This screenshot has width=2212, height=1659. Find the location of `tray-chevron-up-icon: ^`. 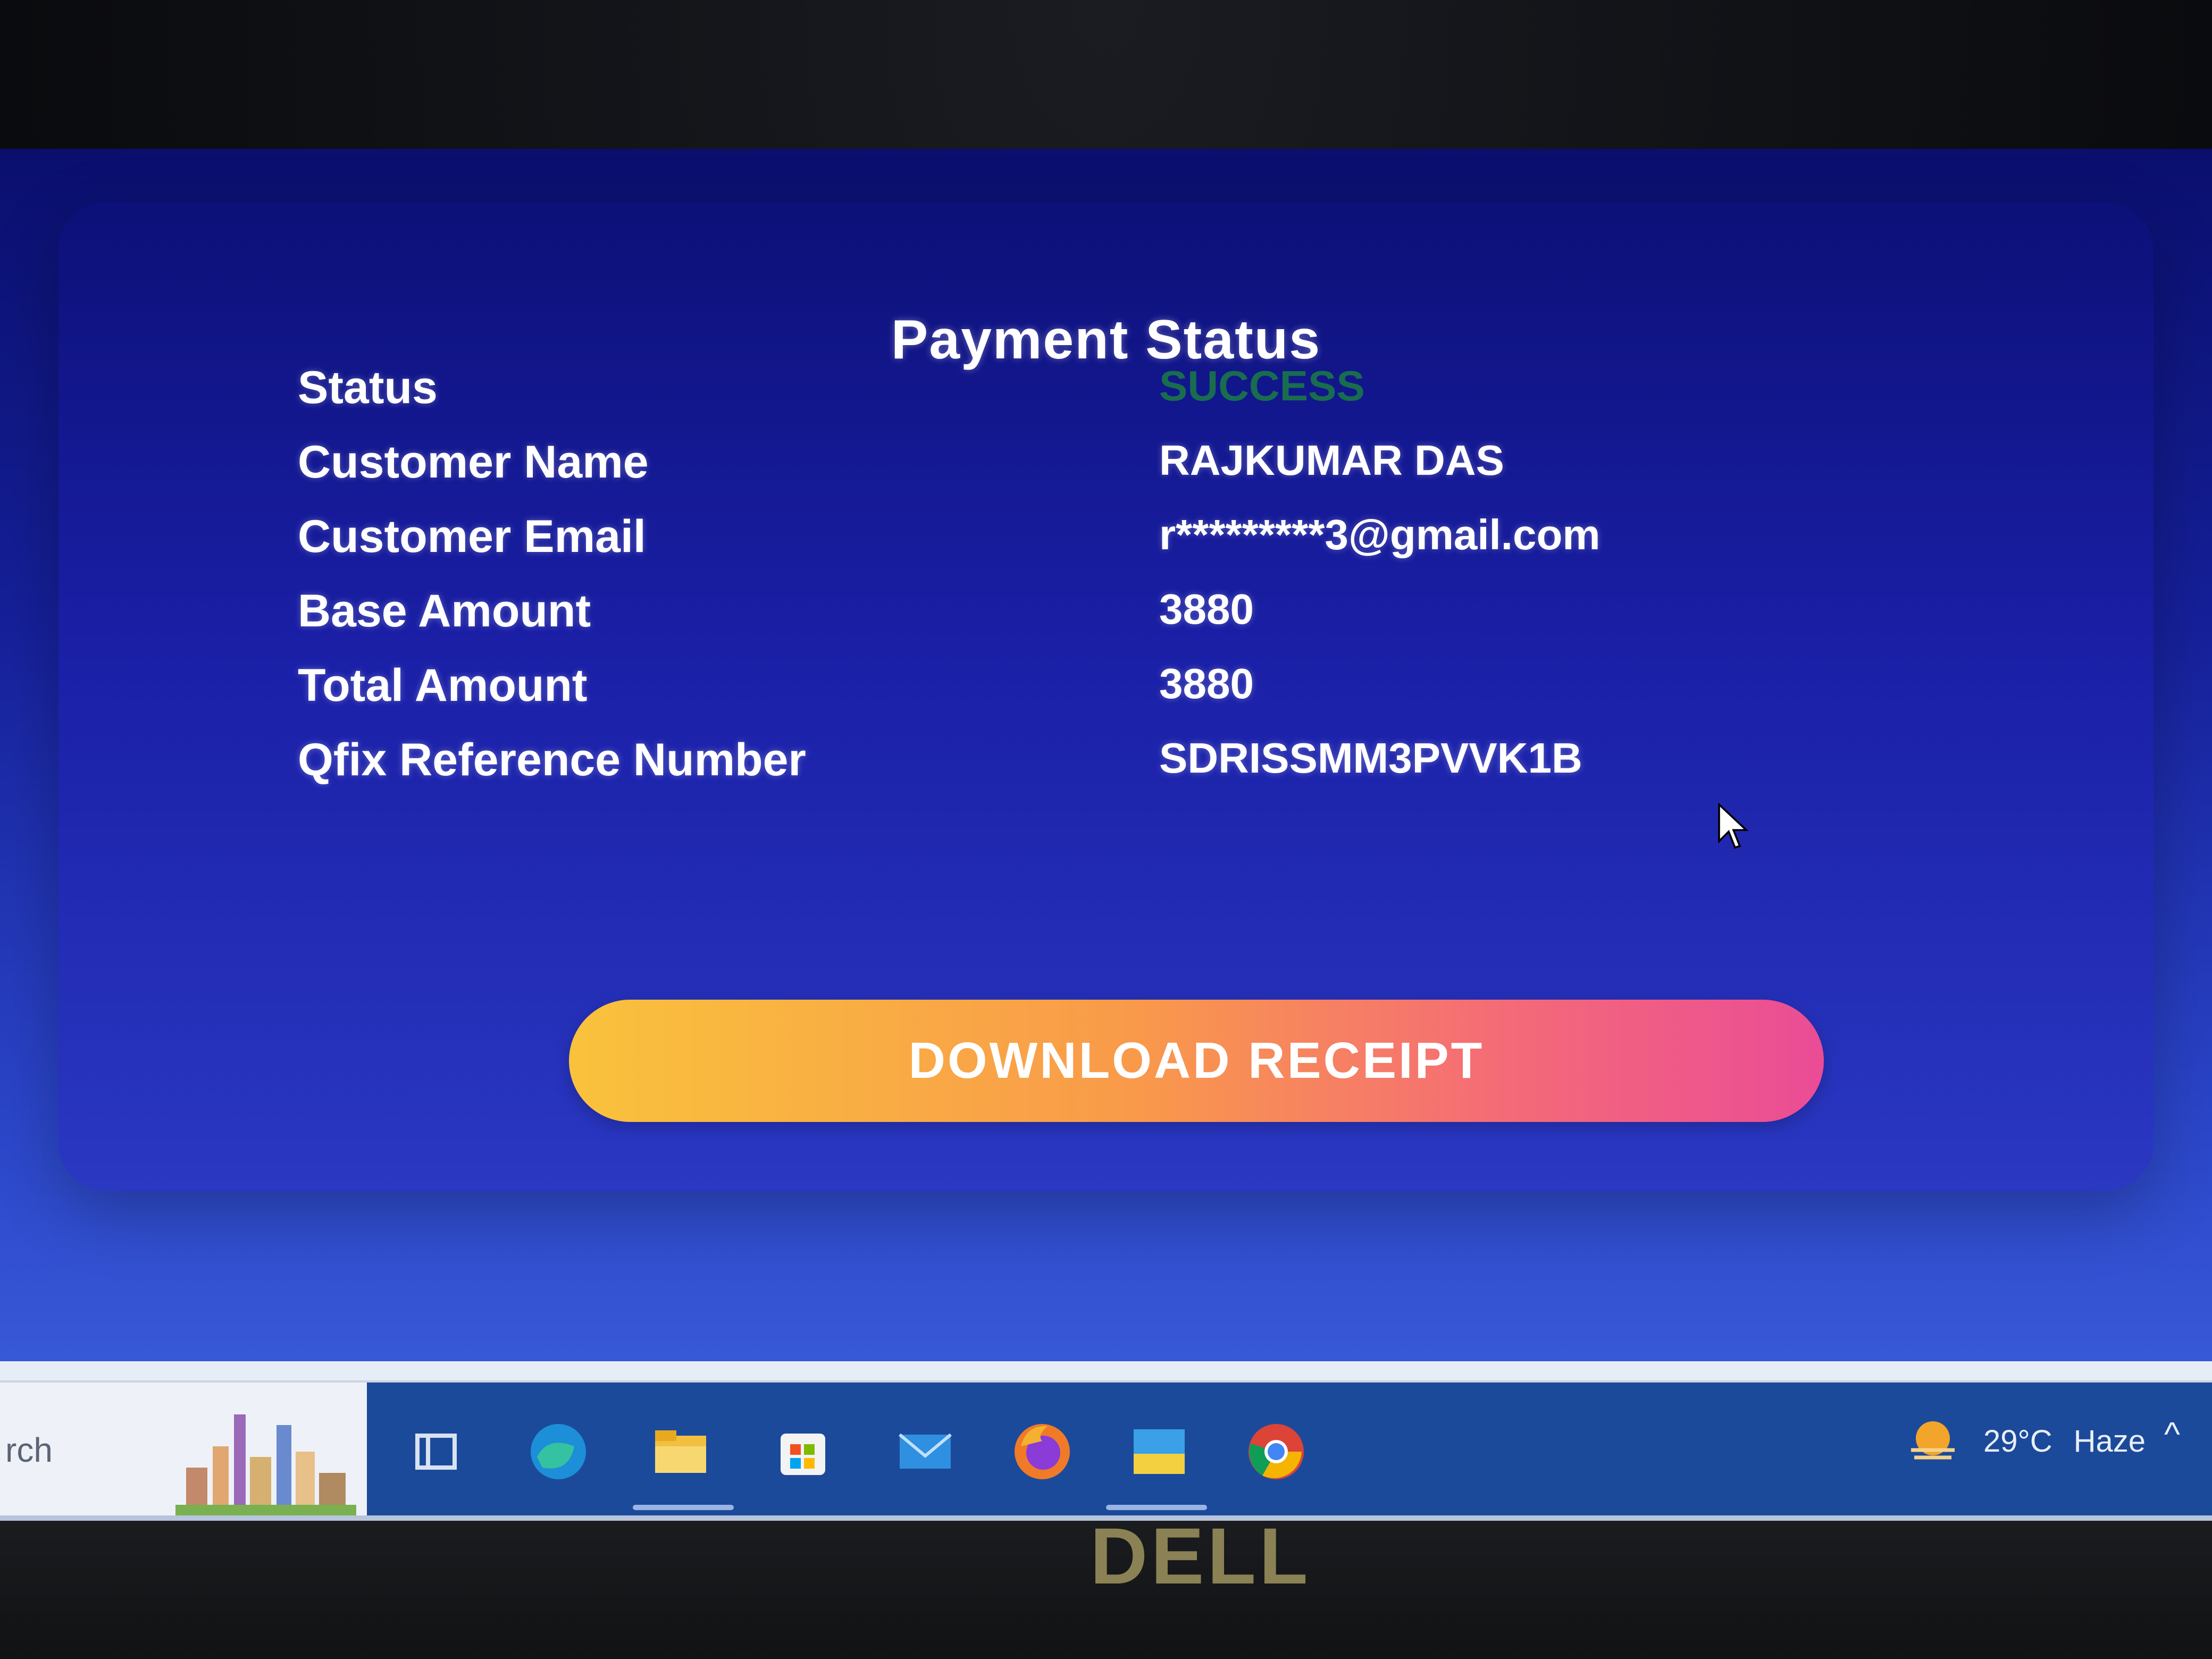

tray-chevron-up-icon: ^ is located at coordinates (2172, 1434).